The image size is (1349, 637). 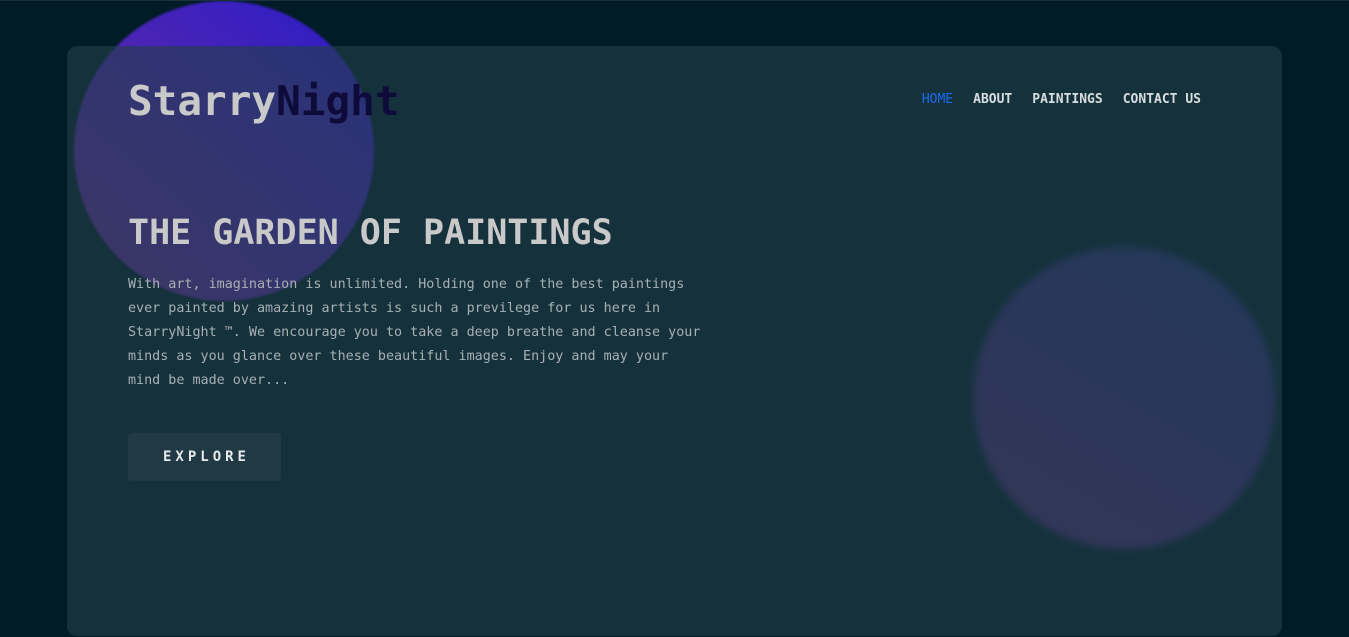 I want to click on brand-logo-part2: Night, so click(x=338, y=101).